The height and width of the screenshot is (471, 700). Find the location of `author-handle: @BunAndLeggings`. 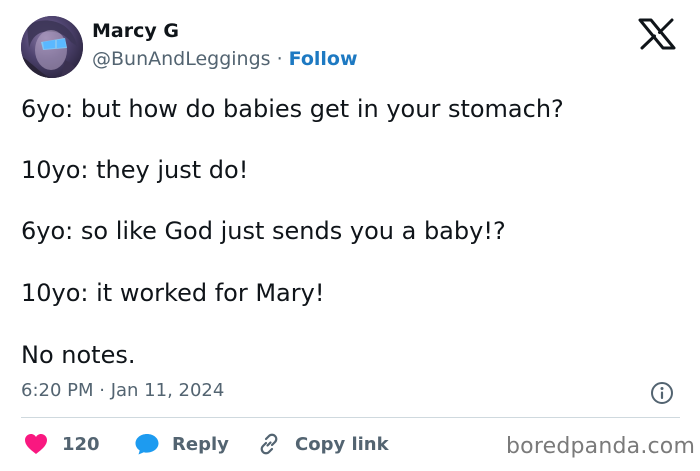

author-handle: @BunAndLeggings is located at coordinates (181, 59).